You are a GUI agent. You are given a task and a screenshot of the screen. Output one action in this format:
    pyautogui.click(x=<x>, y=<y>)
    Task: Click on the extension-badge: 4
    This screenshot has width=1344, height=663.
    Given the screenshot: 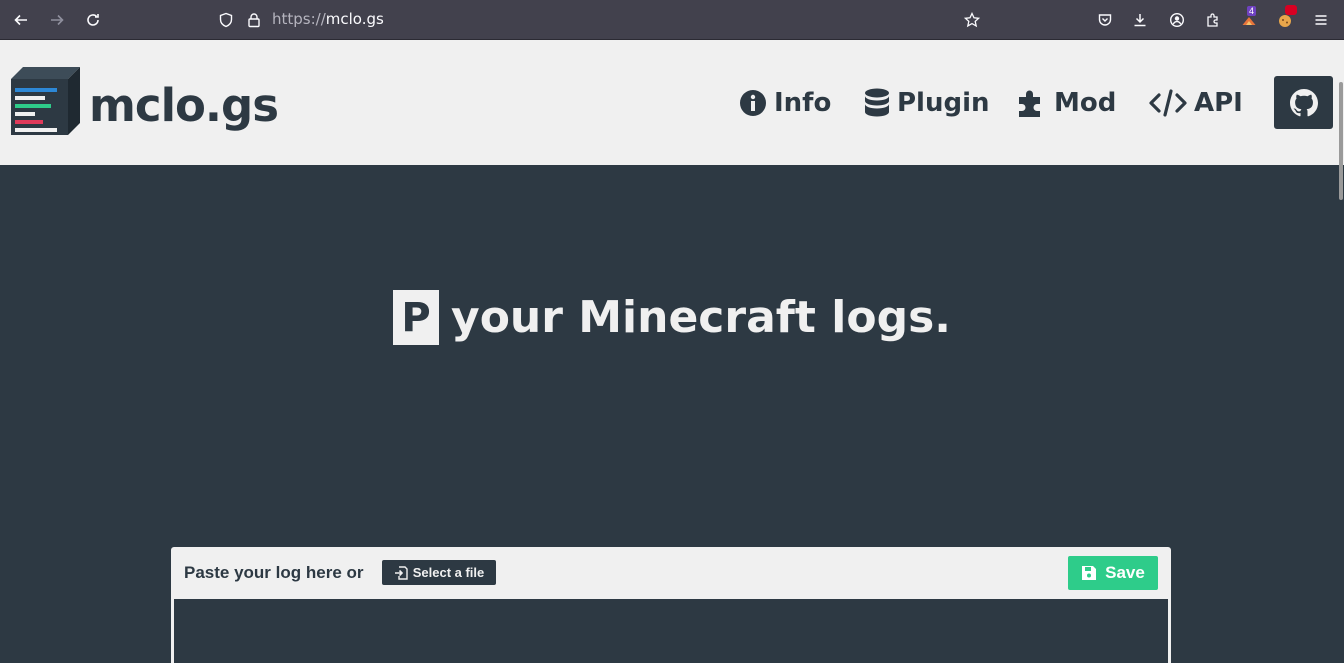 What is the action you would take?
    pyautogui.click(x=1252, y=11)
    